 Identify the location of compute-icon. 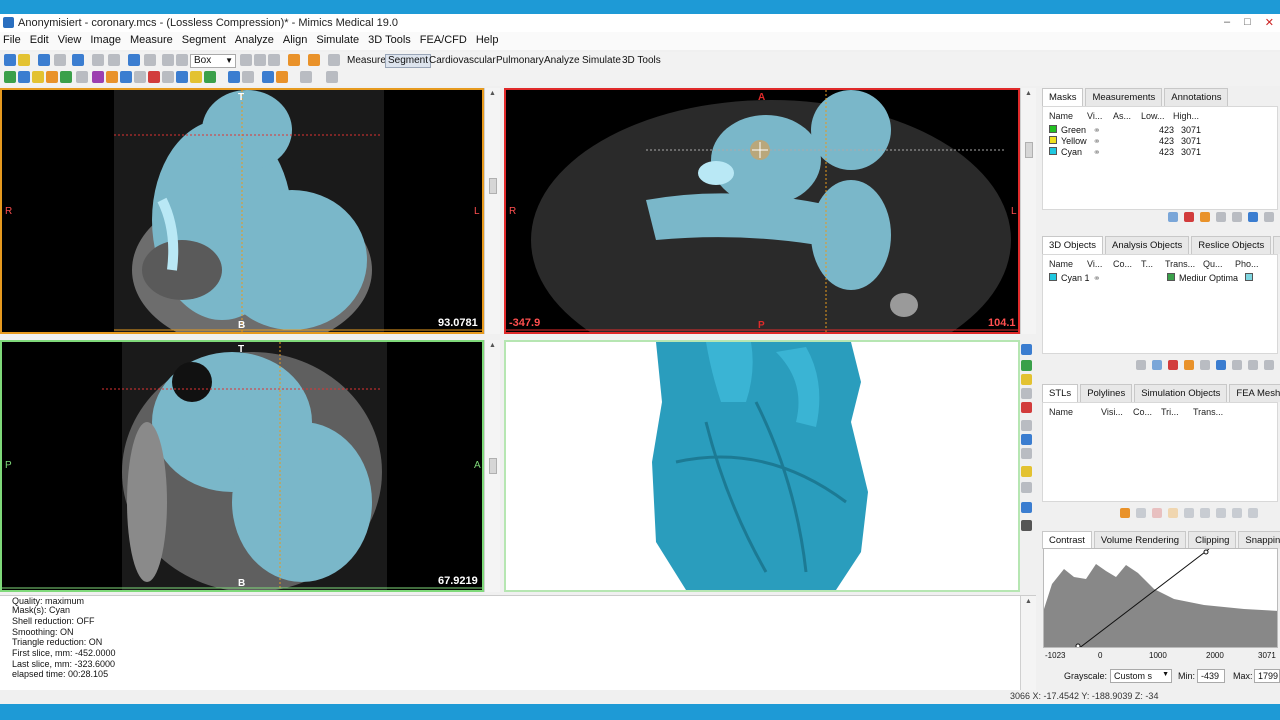
(1221, 365).